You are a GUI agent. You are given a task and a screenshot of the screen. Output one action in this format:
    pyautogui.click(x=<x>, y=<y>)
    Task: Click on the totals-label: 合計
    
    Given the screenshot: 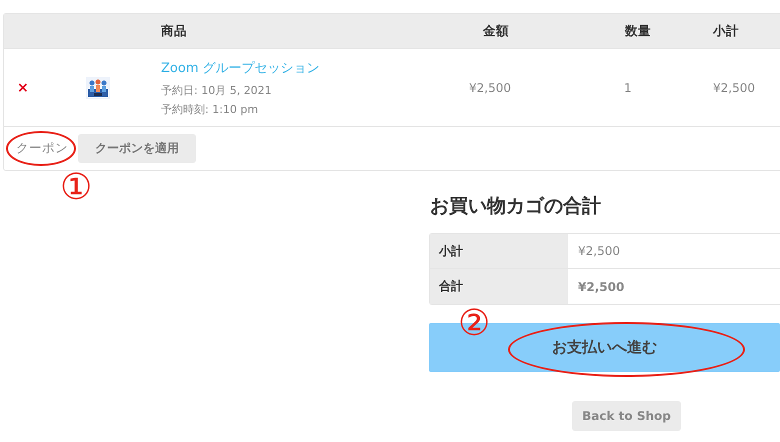 What is the action you would take?
    pyautogui.click(x=499, y=286)
    